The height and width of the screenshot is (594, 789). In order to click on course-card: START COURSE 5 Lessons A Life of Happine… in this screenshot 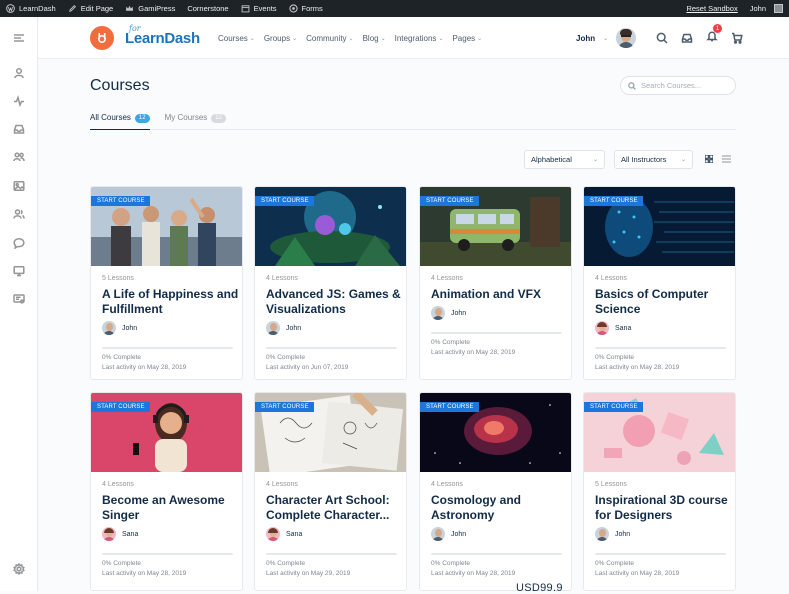, I will do `click(166, 283)`.